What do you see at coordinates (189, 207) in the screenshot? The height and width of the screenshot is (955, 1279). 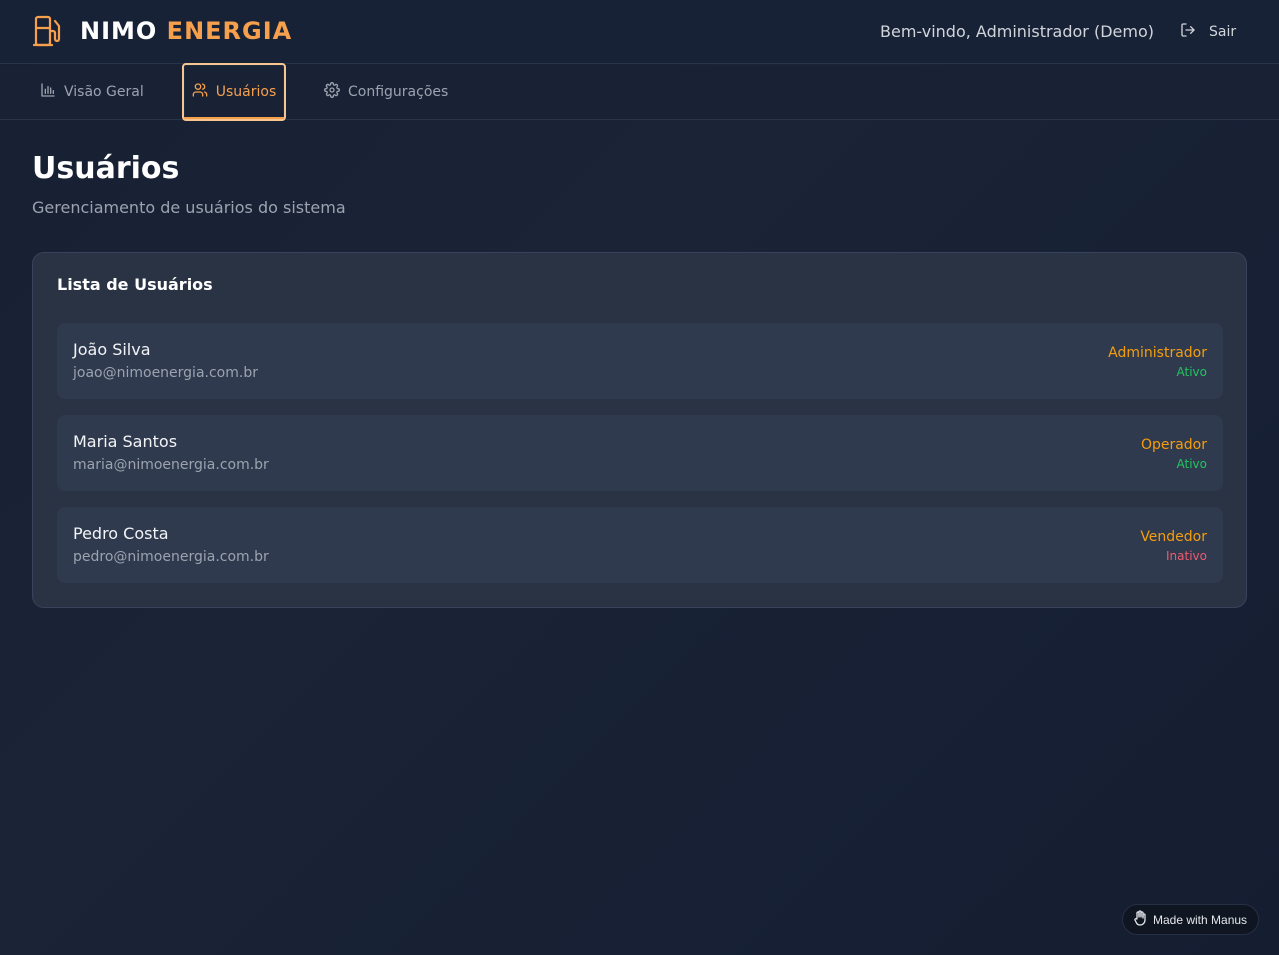 I see `page-subtitle: Gerenciamento de usuários do sistema` at bounding box center [189, 207].